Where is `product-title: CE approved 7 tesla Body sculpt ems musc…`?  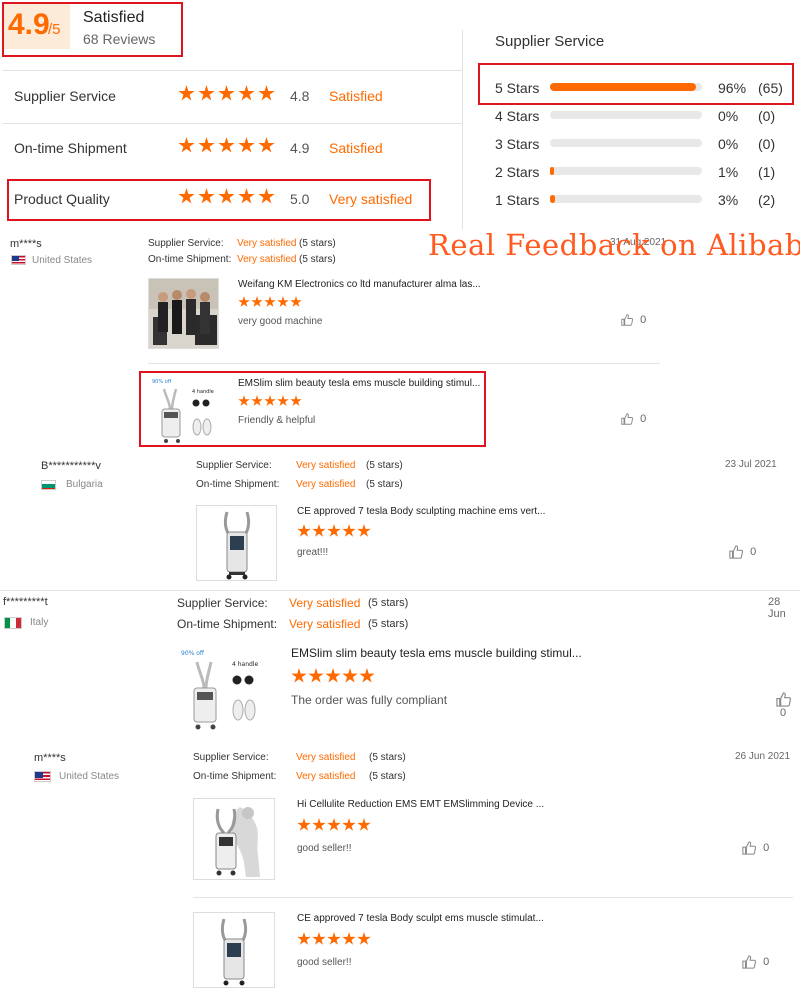
product-title: CE approved 7 tesla Body sculpt ems musc… is located at coordinates (420, 918).